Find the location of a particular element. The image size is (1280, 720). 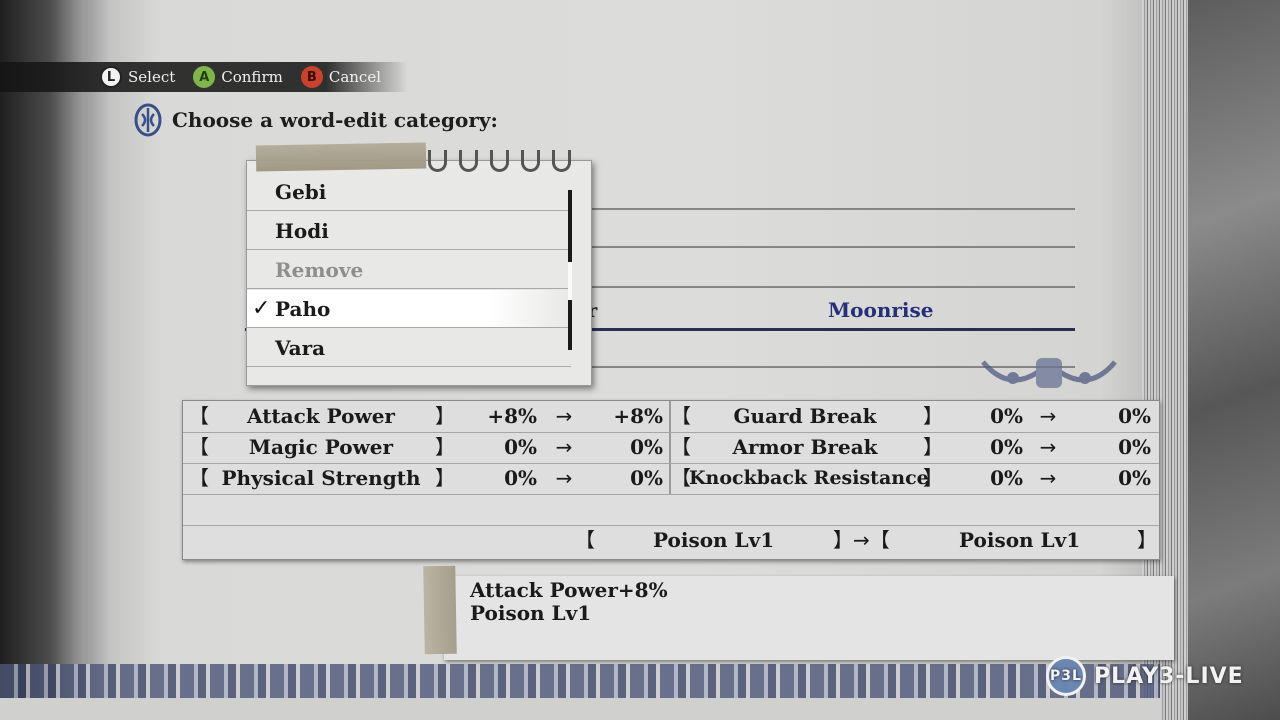

stat-name: Physical Strength is located at coordinates (321, 478).